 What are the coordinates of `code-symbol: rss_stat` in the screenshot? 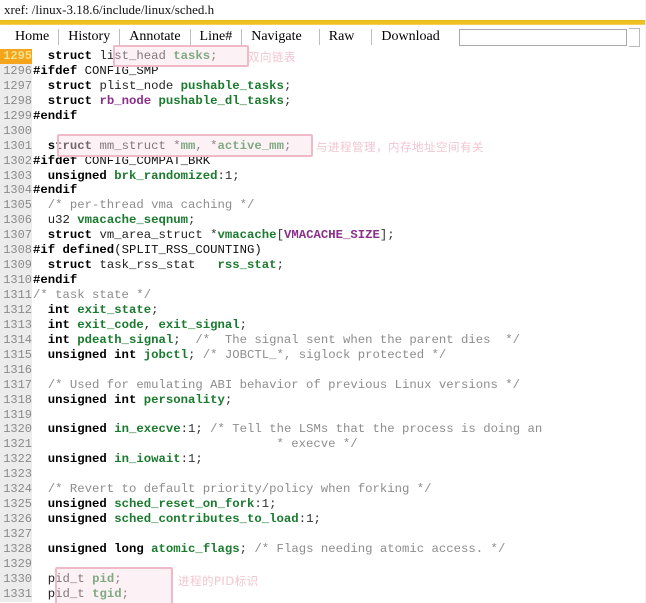 It's located at (247, 265).